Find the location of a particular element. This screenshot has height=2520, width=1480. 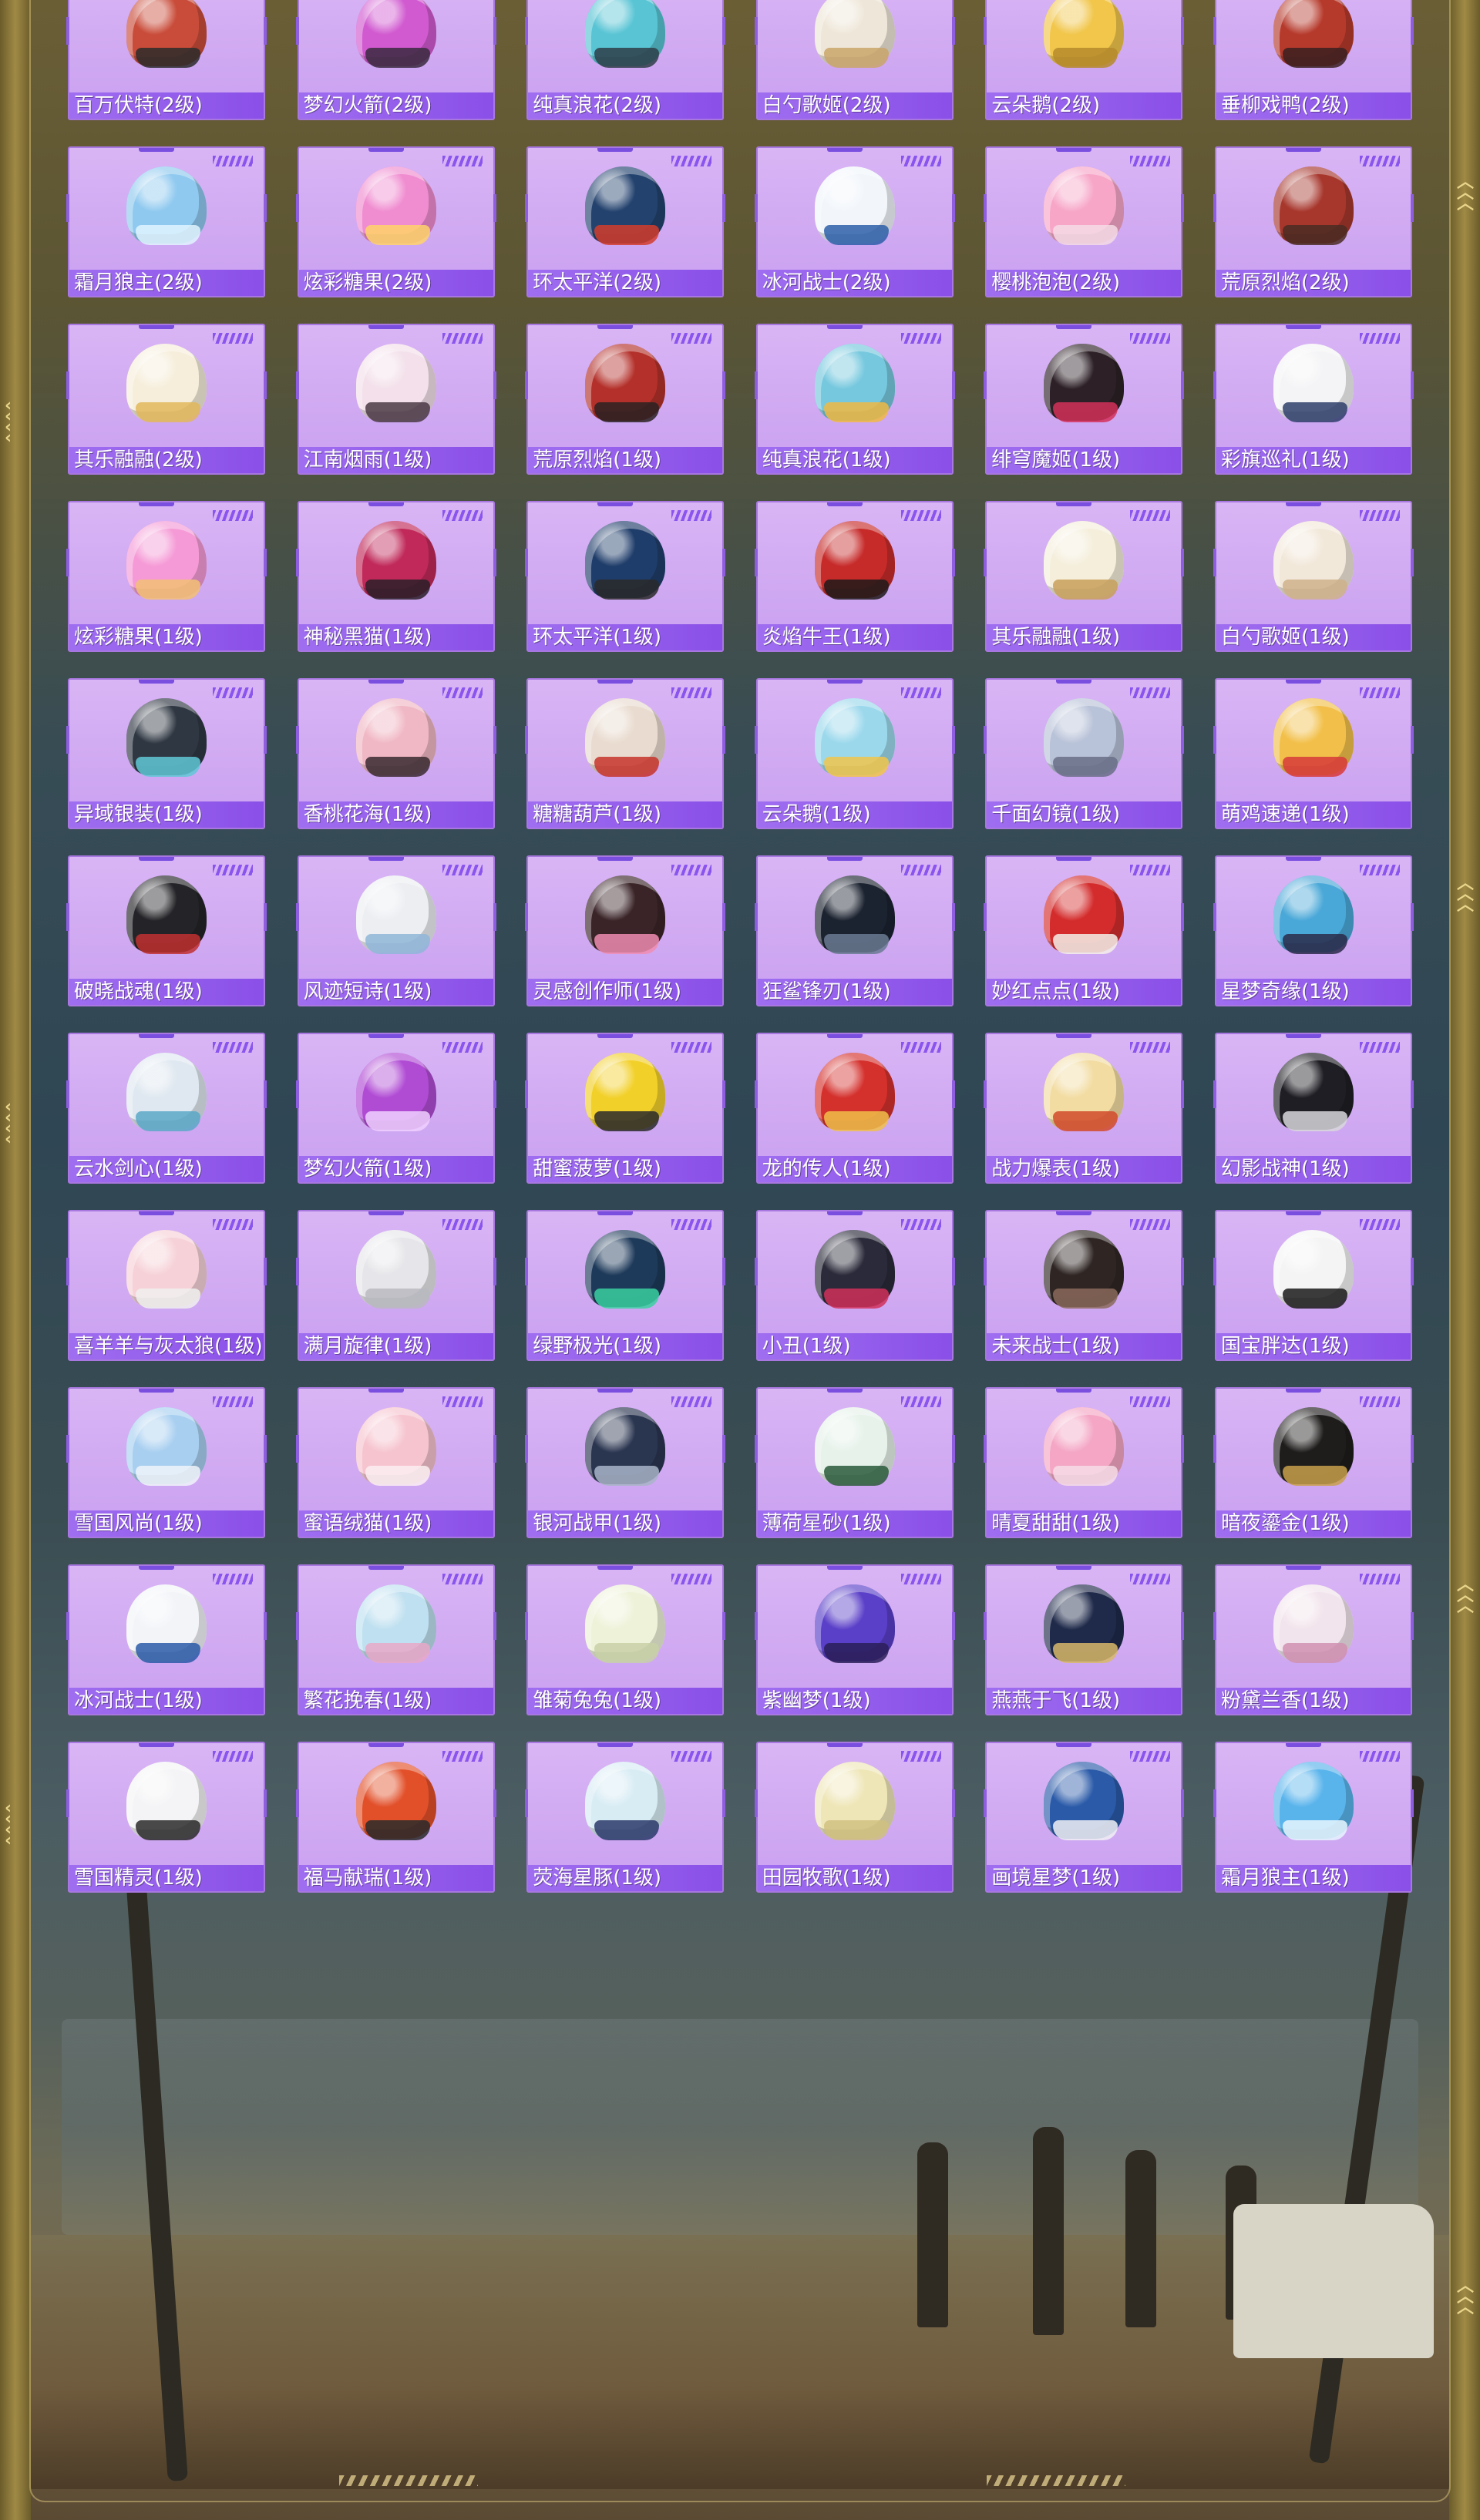

helmet-card: 荒原烈焰(1级) is located at coordinates (625, 399).